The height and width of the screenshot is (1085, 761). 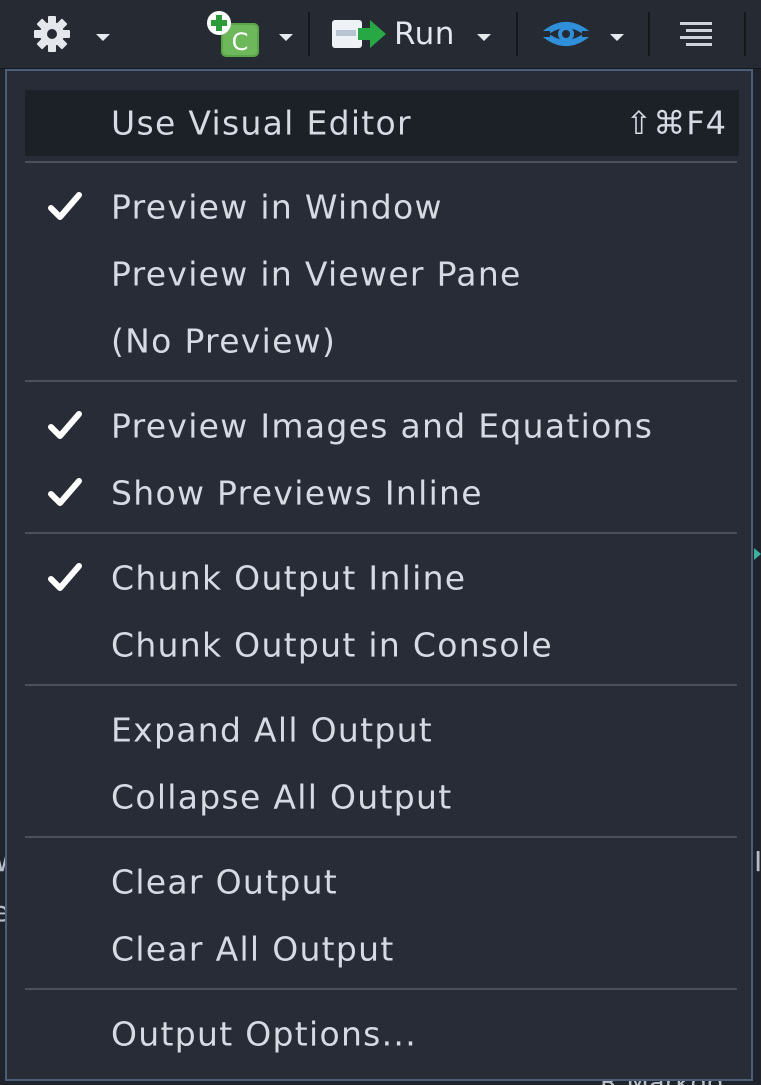 I want to click on menu-item-clear-all-output: Clear All Output, so click(x=379, y=949).